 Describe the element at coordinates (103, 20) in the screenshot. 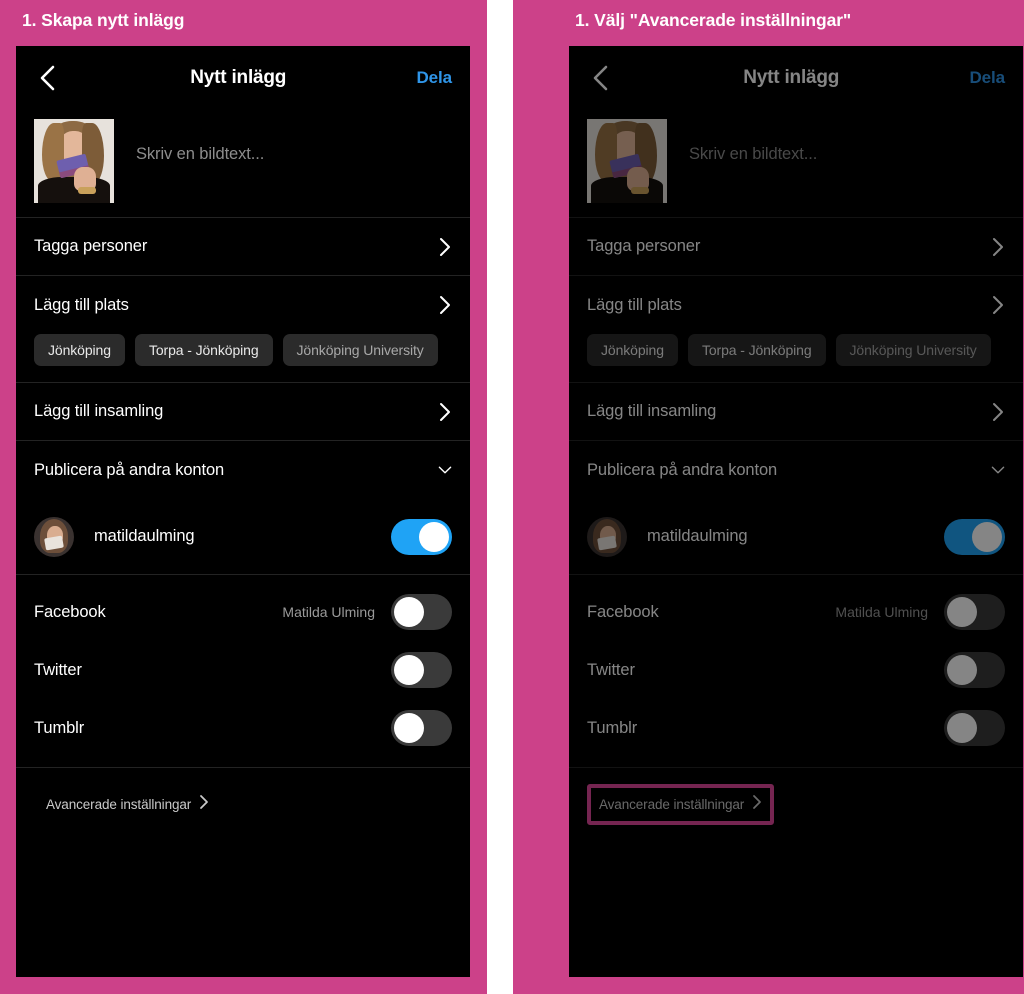

I see `panel-heading: 1. Skapa nytt inlägg` at that location.